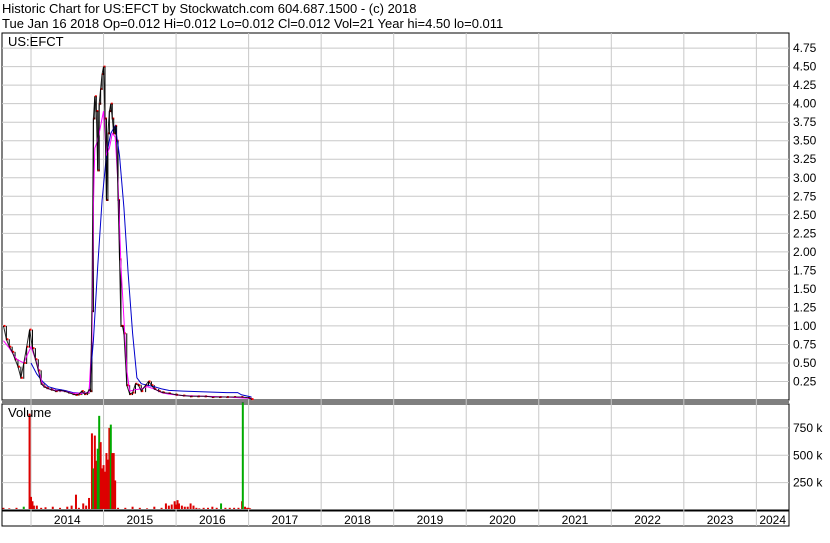 The width and height of the screenshot is (830, 543). What do you see at coordinates (430, 520) in the screenshot?
I see `year-tick-label: 2019` at bounding box center [430, 520].